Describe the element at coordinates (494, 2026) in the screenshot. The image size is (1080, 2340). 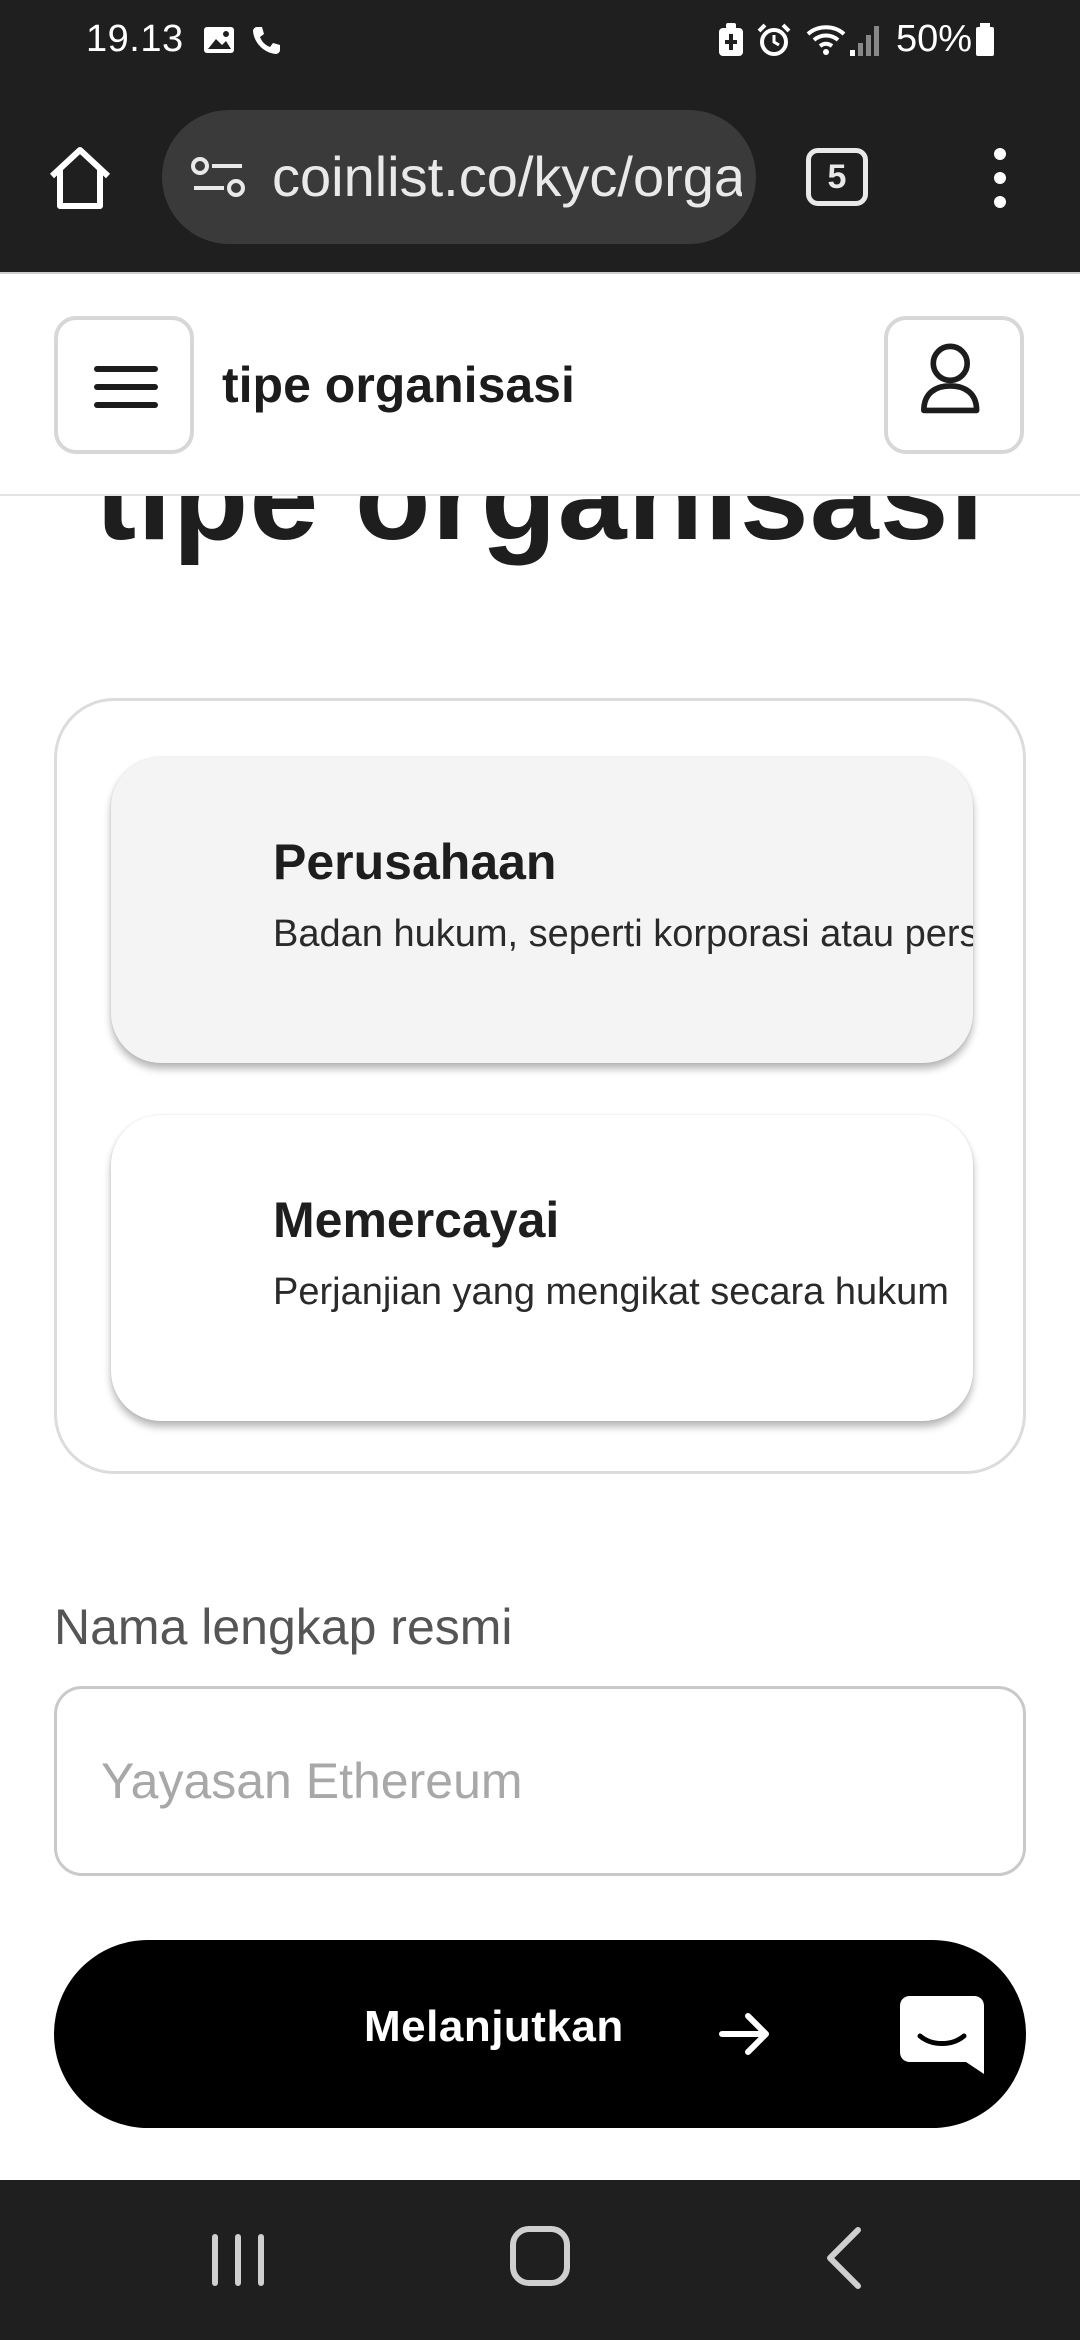
I see `continue-label: Melanjutkan` at that location.